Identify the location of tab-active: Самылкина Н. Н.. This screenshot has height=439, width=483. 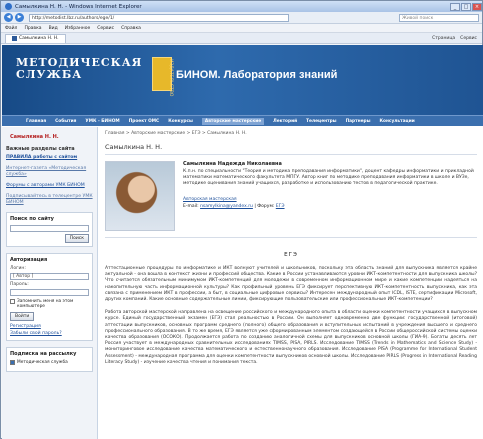
(35, 38).